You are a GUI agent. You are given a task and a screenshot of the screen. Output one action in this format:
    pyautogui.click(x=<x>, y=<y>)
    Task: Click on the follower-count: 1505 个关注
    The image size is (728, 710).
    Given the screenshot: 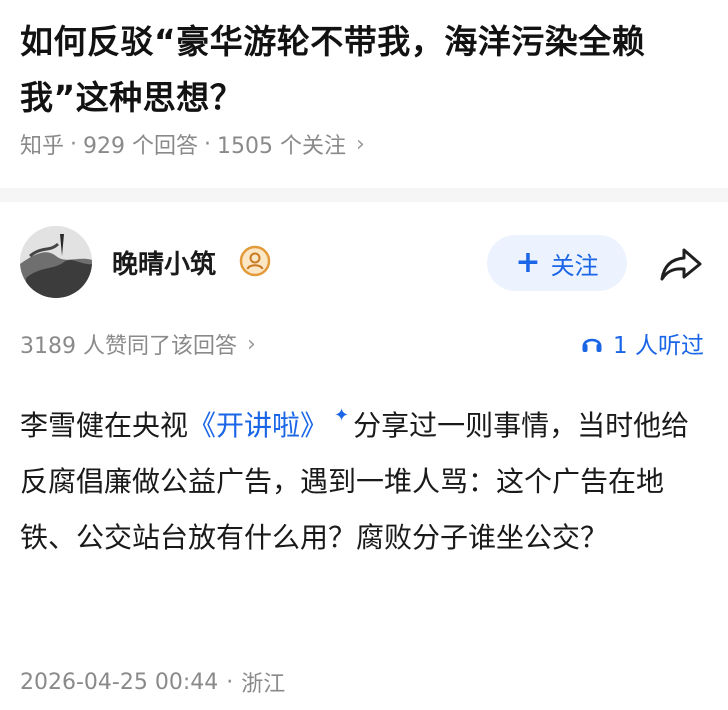 What is the action you would take?
    pyautogui.click(x=281, y=146)
    